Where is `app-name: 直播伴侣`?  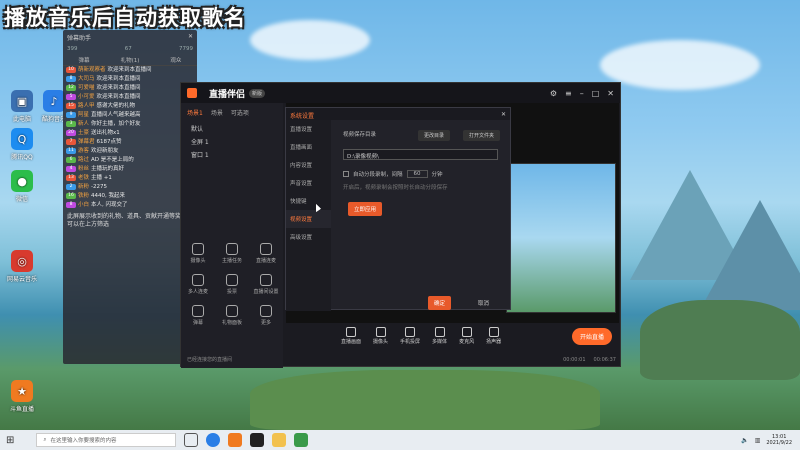
app-name: 直播伴侣 is located at coordinates (227, 94).